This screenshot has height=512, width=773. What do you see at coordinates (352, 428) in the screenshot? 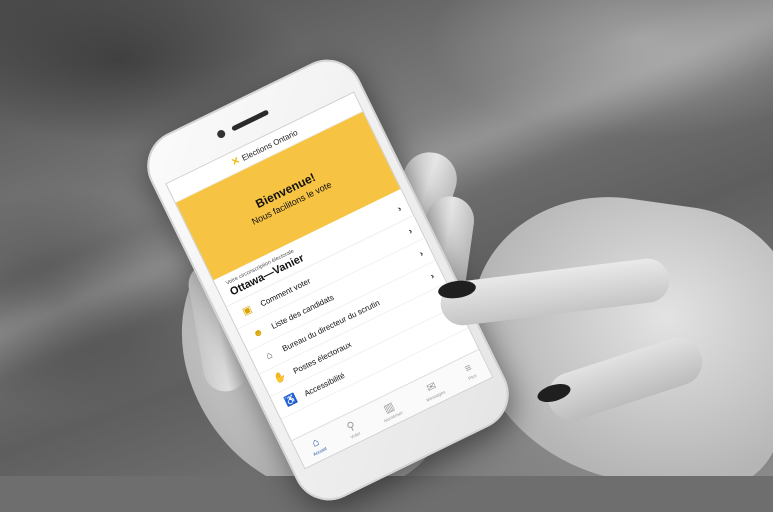
I see `tab-vote: ⚲ Voter` at bounding box center [352, 428].